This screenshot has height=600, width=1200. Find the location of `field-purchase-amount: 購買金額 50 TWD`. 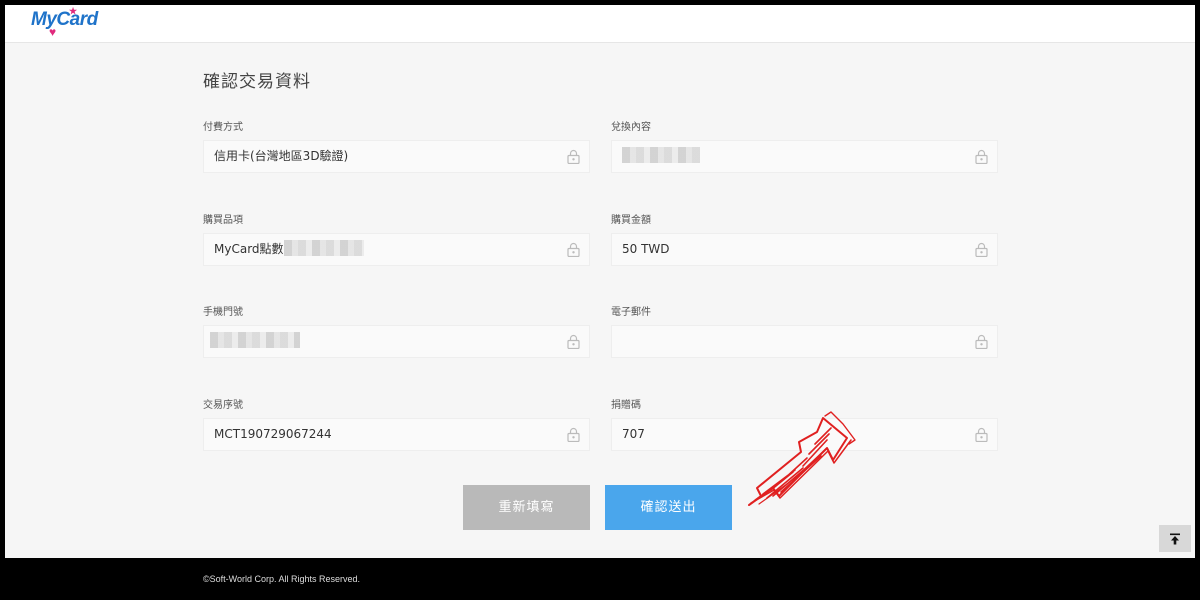

field-purchase-amount: 購買金額 50 TWD is located at coordinates (804, 238).